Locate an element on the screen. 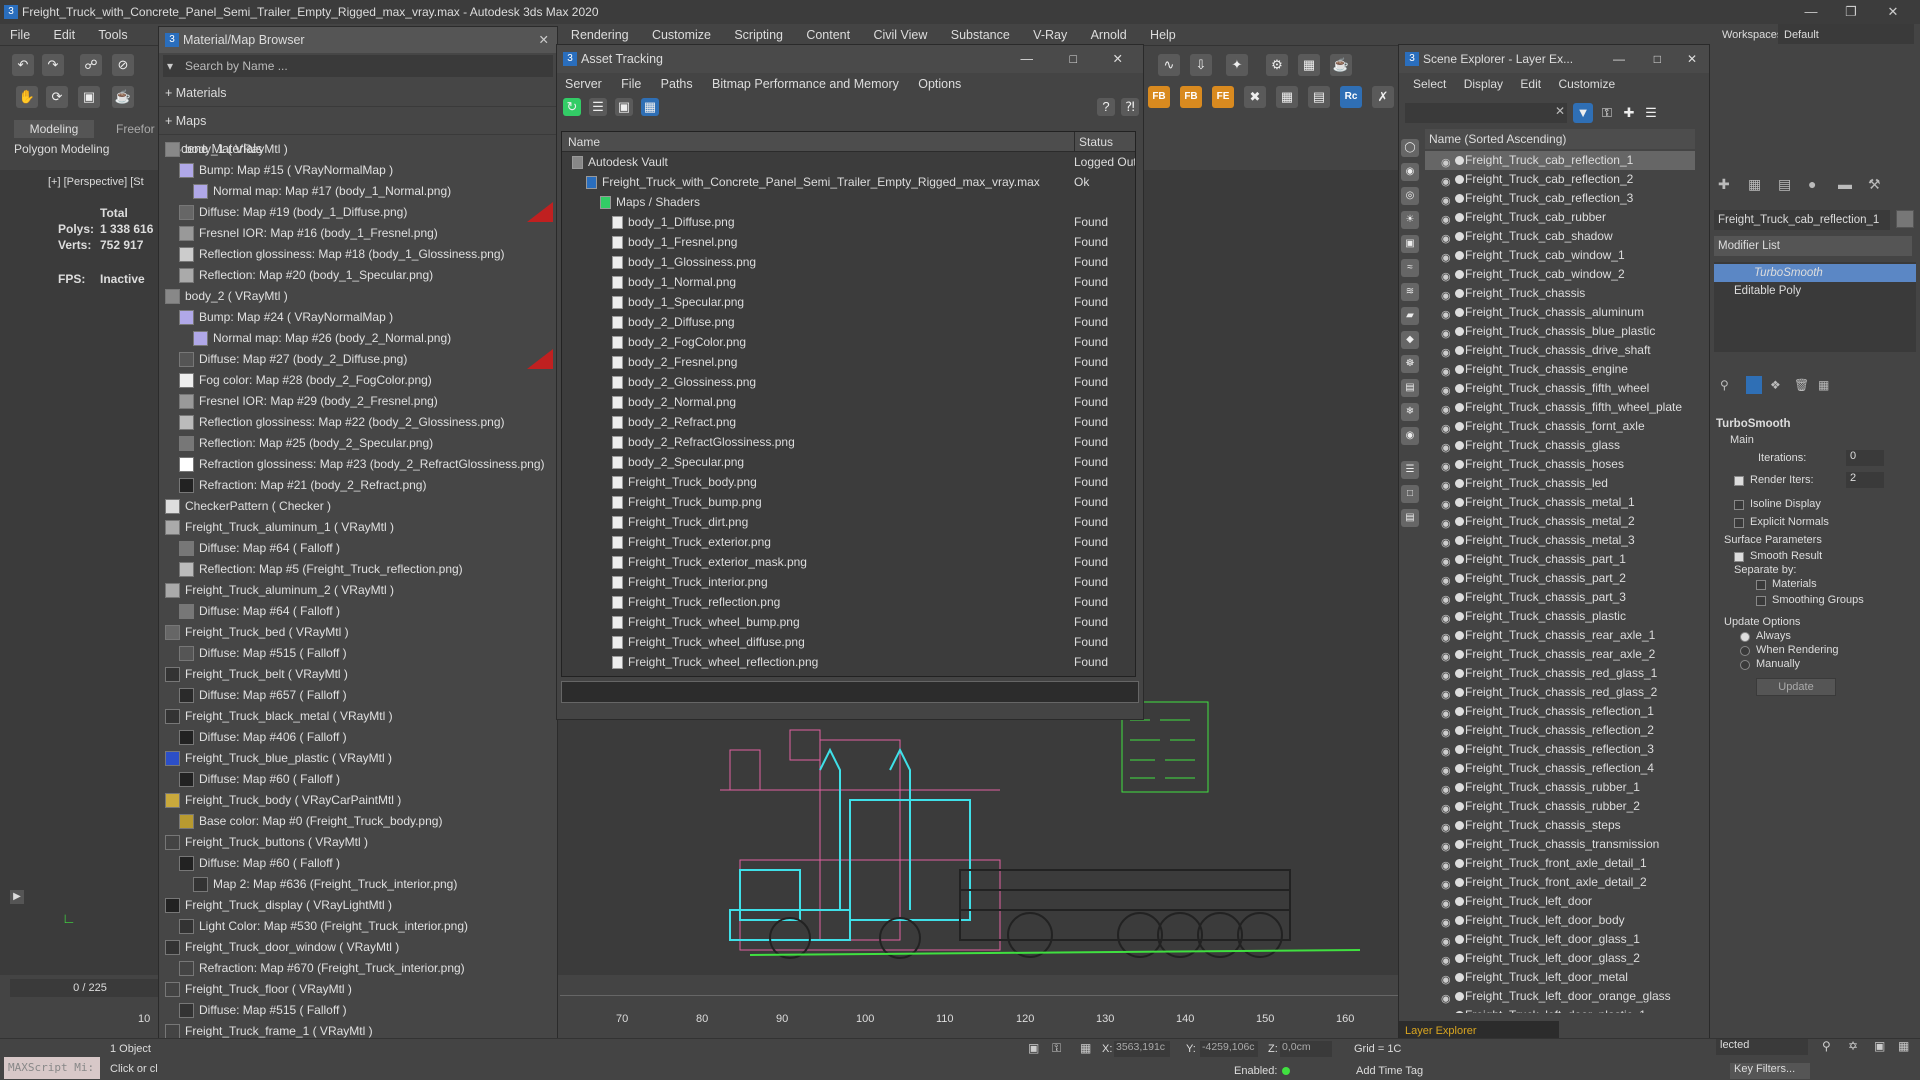 The width and height of the screenshot is (1920, 1080). scene-object-row: ◉ Freight_Truck_chassis_hoses is located at coordinates (1560, 464).